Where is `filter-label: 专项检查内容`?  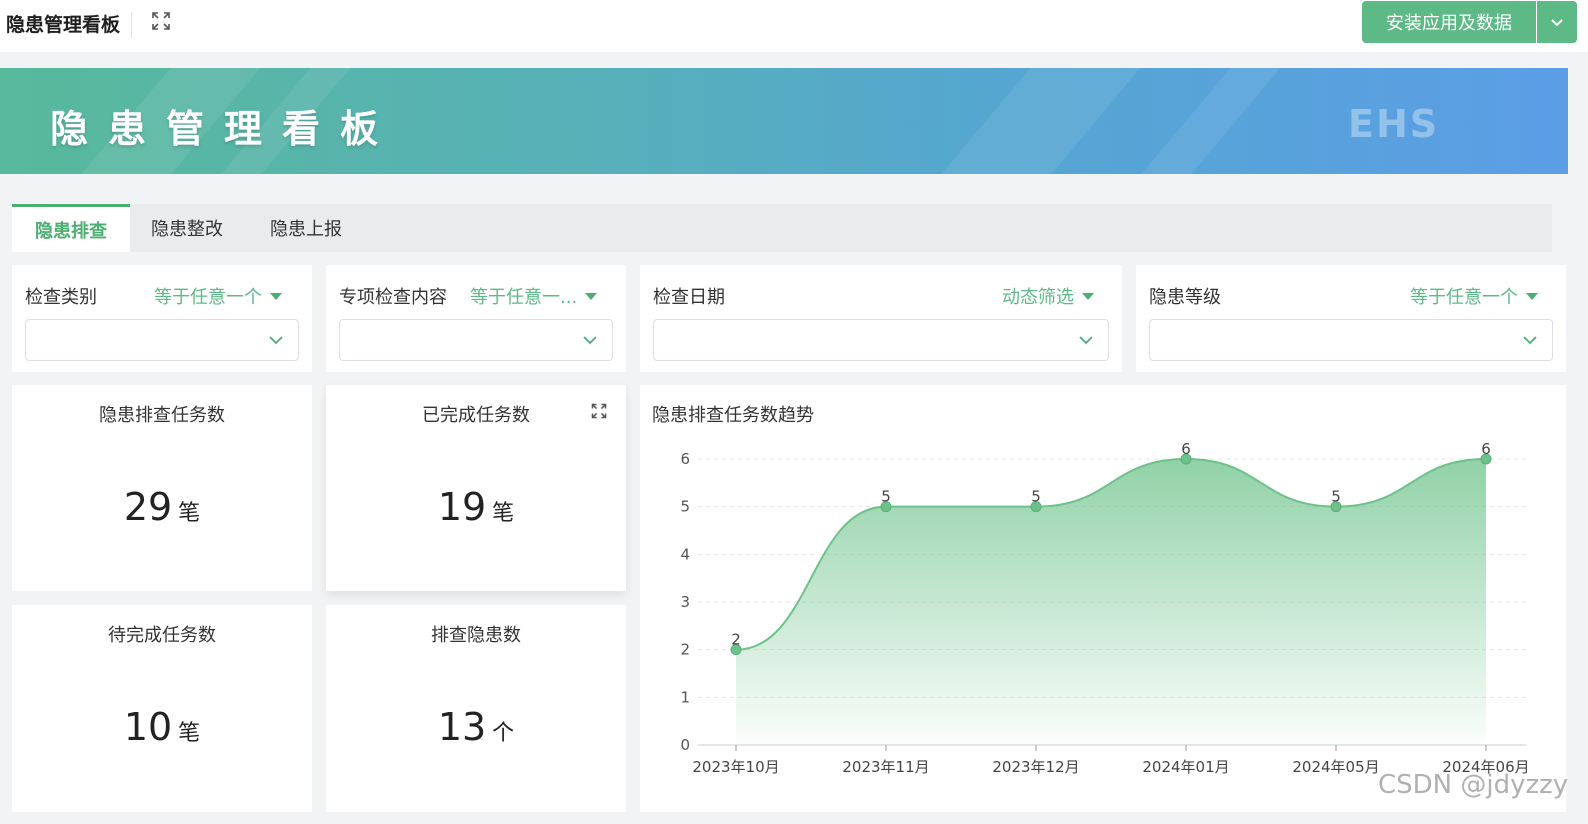
filter-label: 专项检查内容 is located at coordinates (393, 297).